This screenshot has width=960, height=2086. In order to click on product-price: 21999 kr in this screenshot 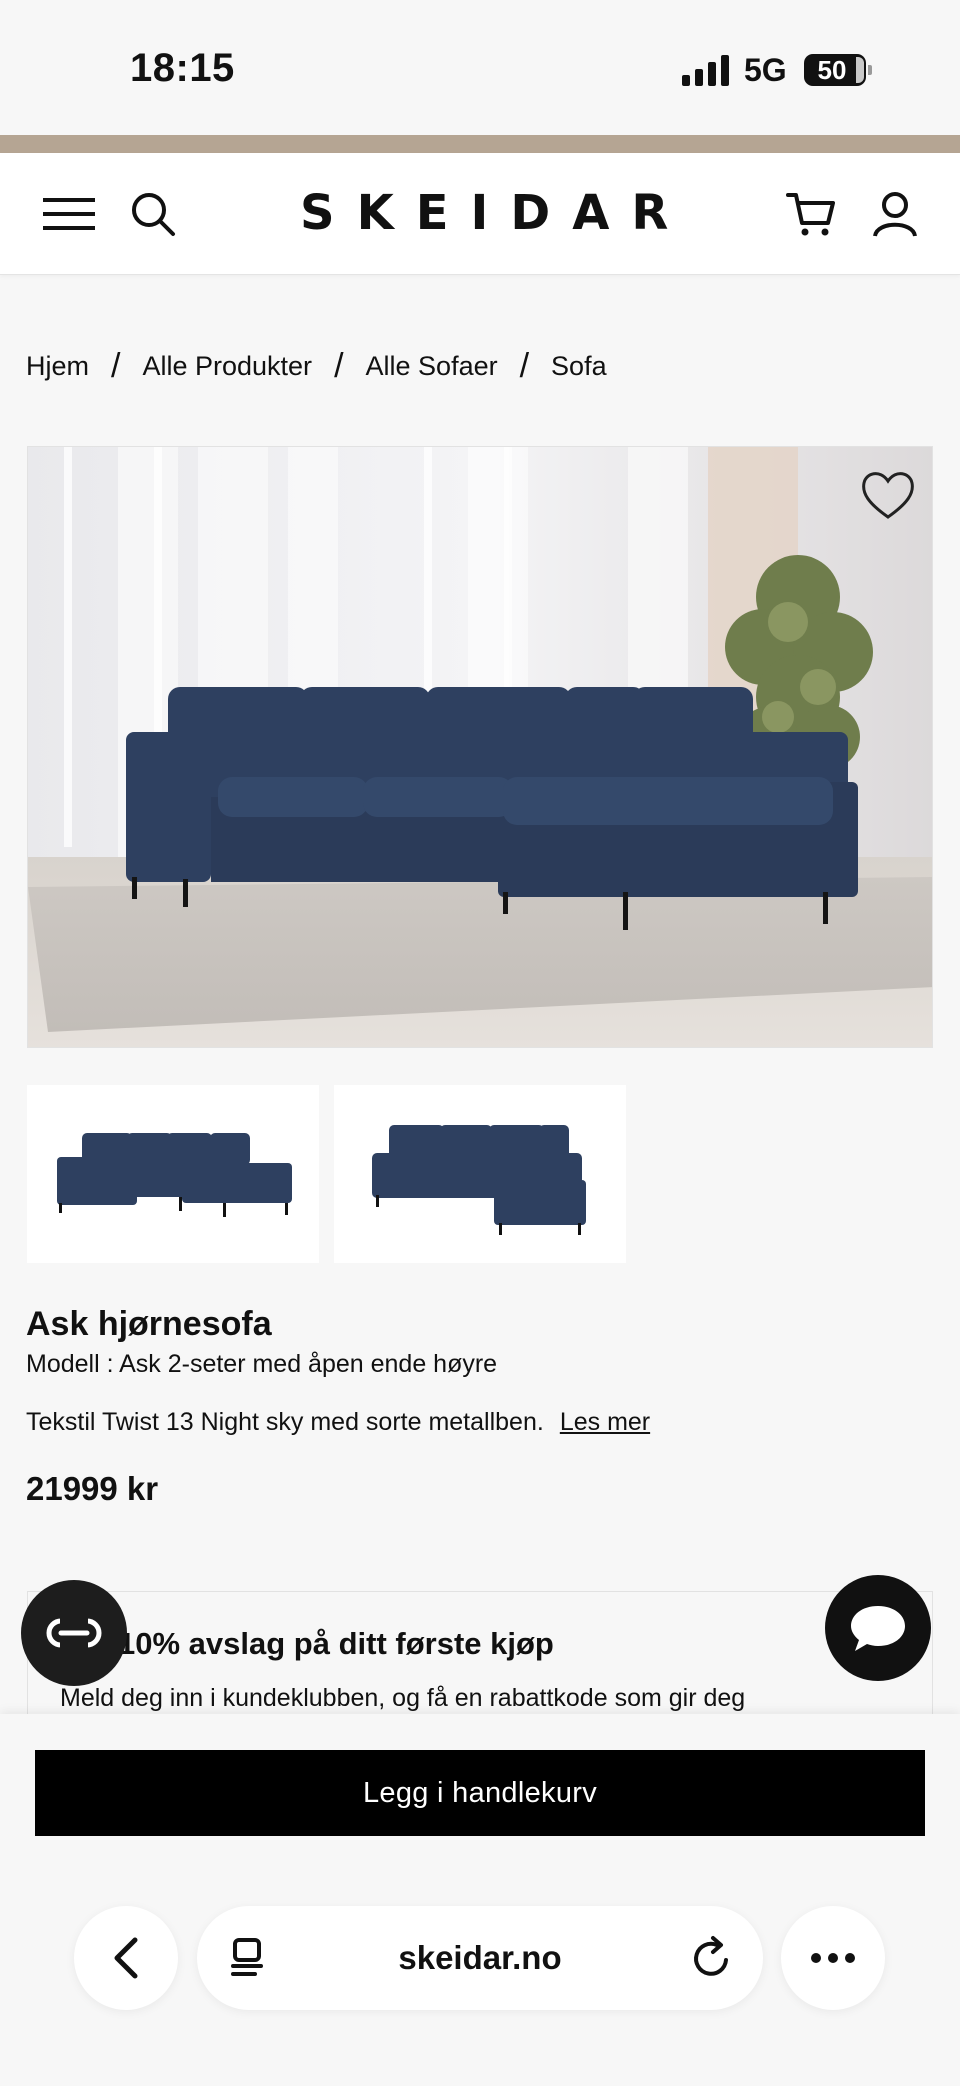, I will do `click(92, 1488)`.